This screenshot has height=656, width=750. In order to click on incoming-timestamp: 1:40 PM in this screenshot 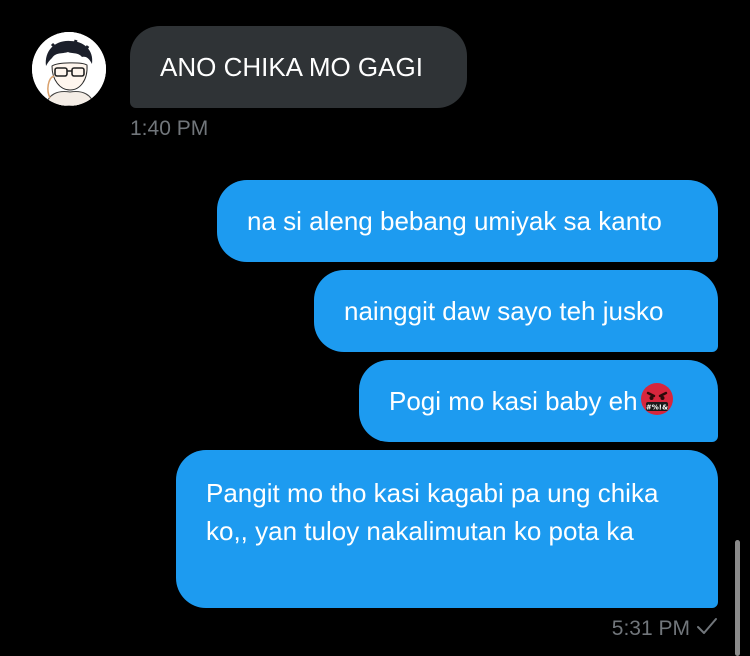, I will do `click(169, 128)`.